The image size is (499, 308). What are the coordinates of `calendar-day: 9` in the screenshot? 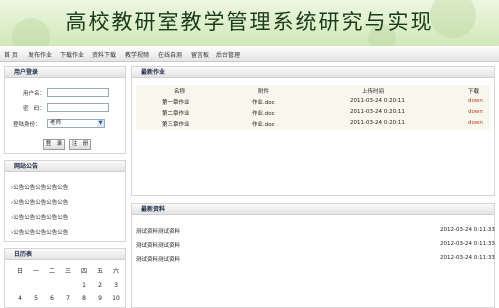 It's located at (100, 298).